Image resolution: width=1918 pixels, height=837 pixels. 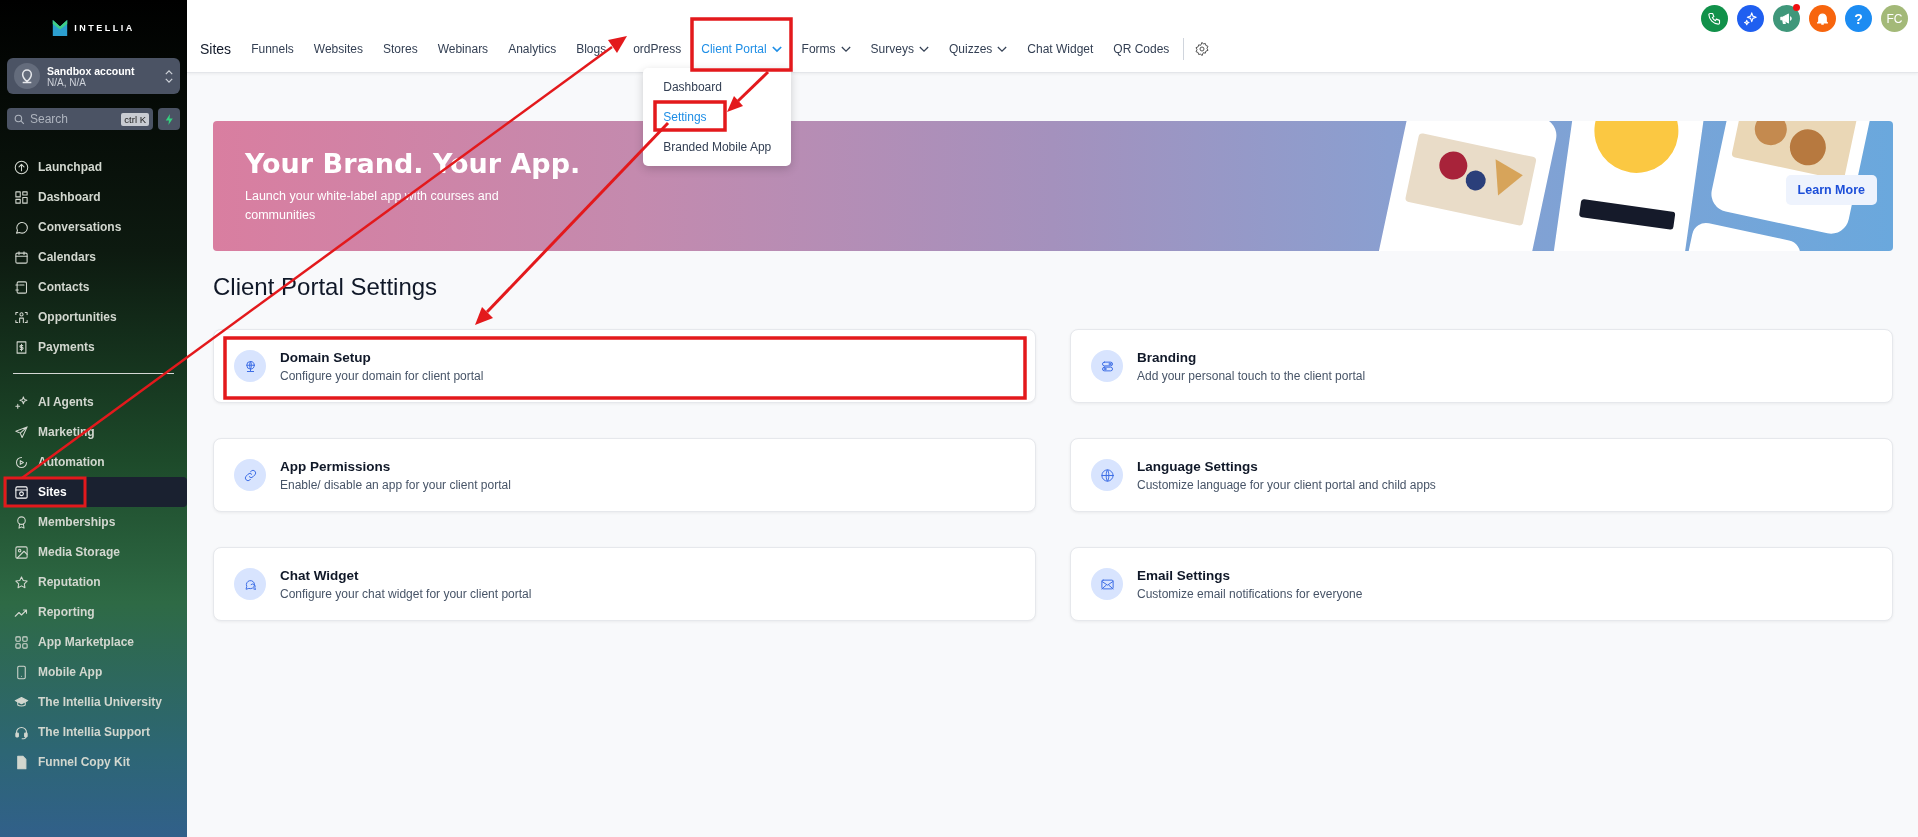 I want to click on nav-tab: Analytics, so click(x=532, y=49).